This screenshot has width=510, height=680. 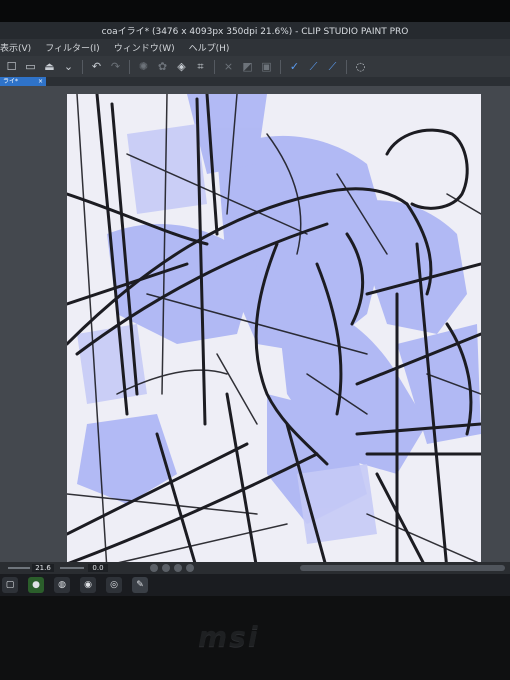 I want to click on actual-size-icon, so click(x=166, y=568).